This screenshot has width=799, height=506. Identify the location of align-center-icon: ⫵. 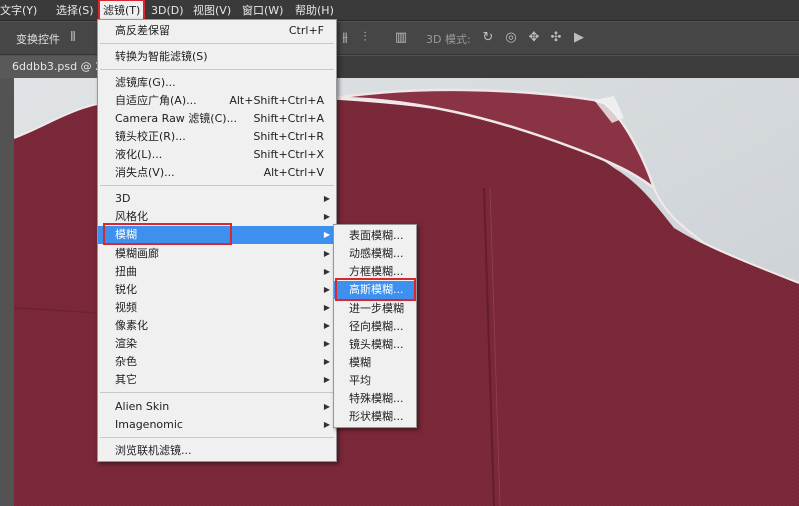
(345, 38).